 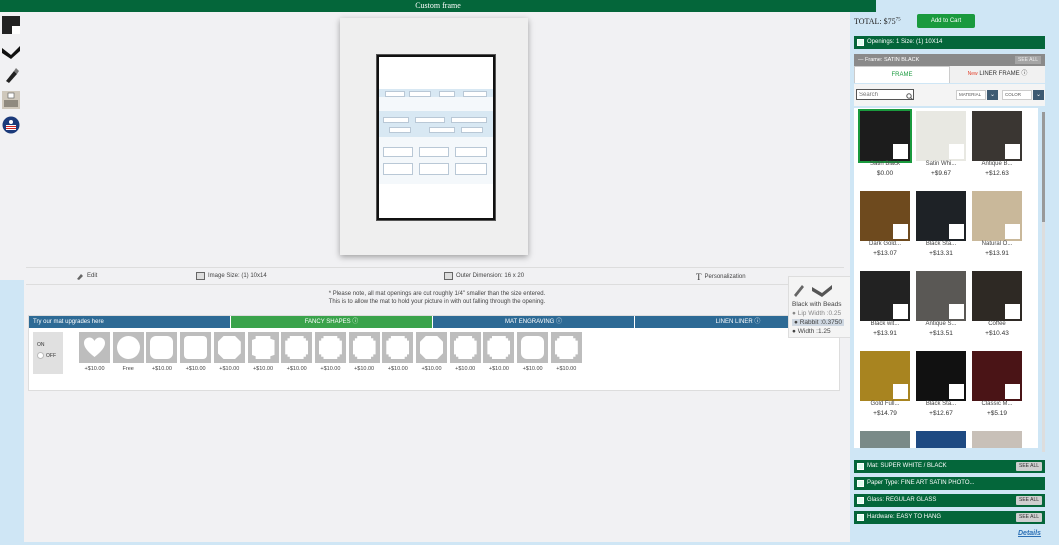 What do you see at coordinates (972, 74) in the screenshot?
I see `new-badge: New` at bounding box center [972, 74].